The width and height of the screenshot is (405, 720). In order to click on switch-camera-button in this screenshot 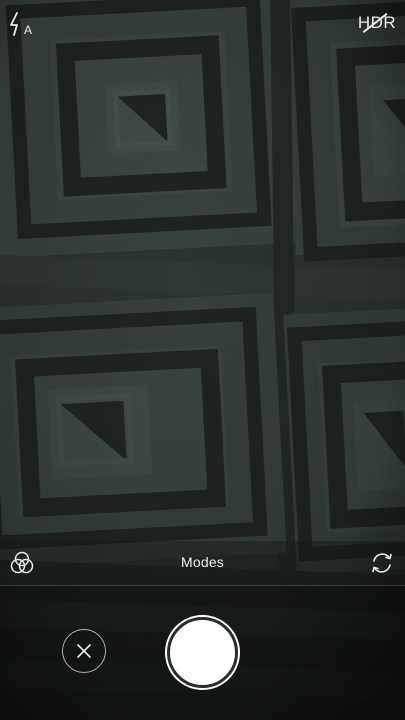, I will do `click(382, 563)`.